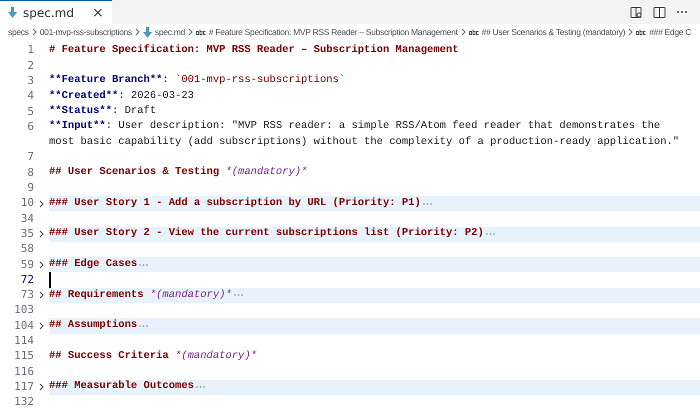 The height and width of the screenshot is (412, 700). I want to click on close-icon: ×, so click(98, 13).